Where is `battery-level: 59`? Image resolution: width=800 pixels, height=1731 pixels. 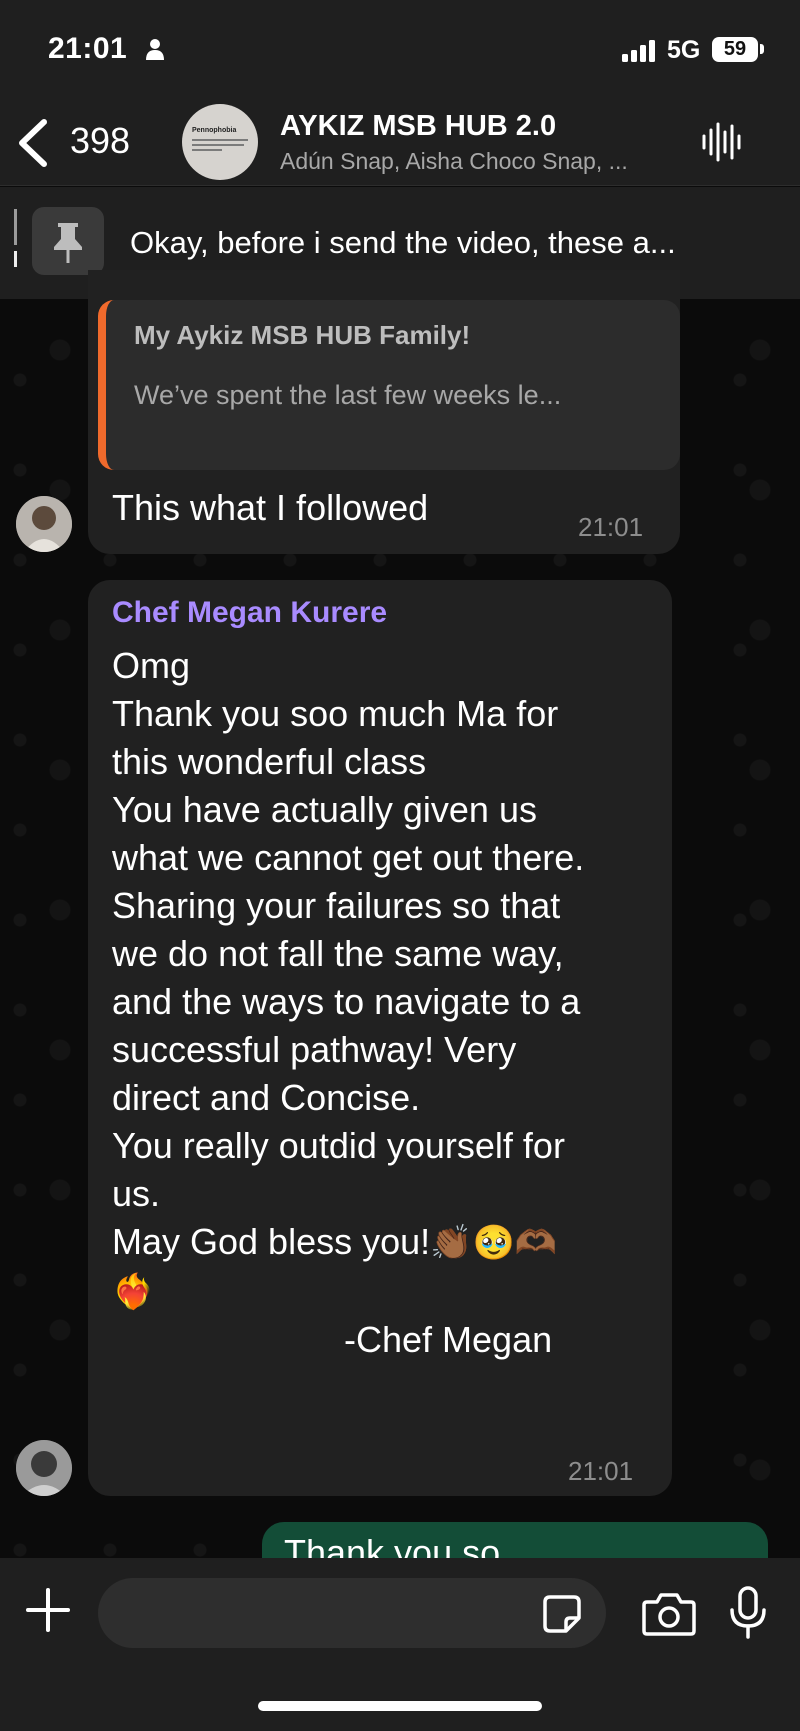
battery-level: 59 is located at coordinates (735, 49).